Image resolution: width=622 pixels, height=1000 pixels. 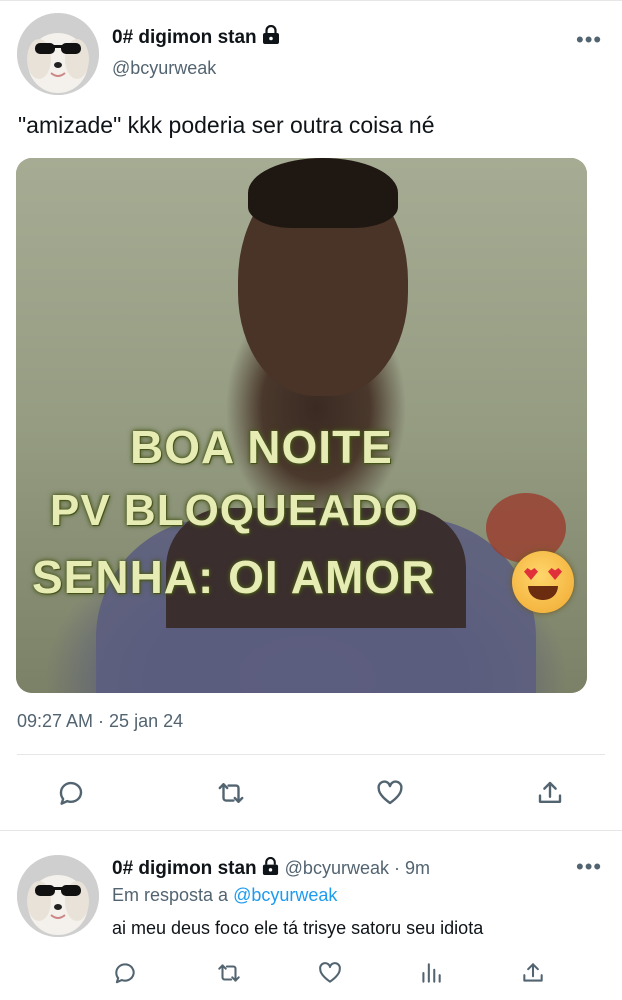 What do you see at coordinates (164, 68) in the screenshot?
I see `handle: @bcyurweak` at bounding box center [164, 68].